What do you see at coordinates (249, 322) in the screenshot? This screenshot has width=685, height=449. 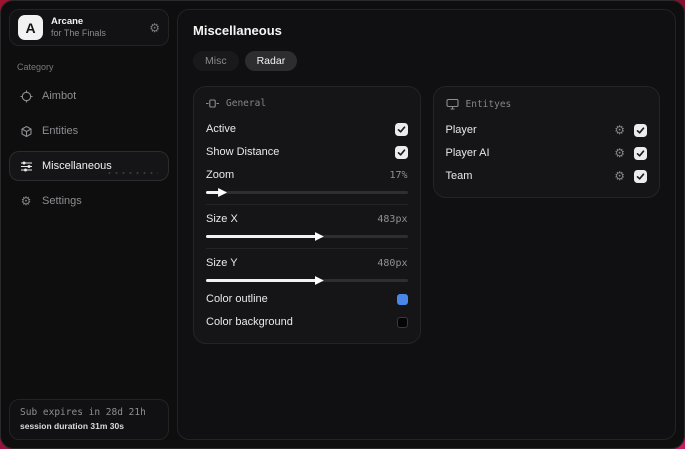 I see `color-background-label: Color background` at bounding box center [249, 322].